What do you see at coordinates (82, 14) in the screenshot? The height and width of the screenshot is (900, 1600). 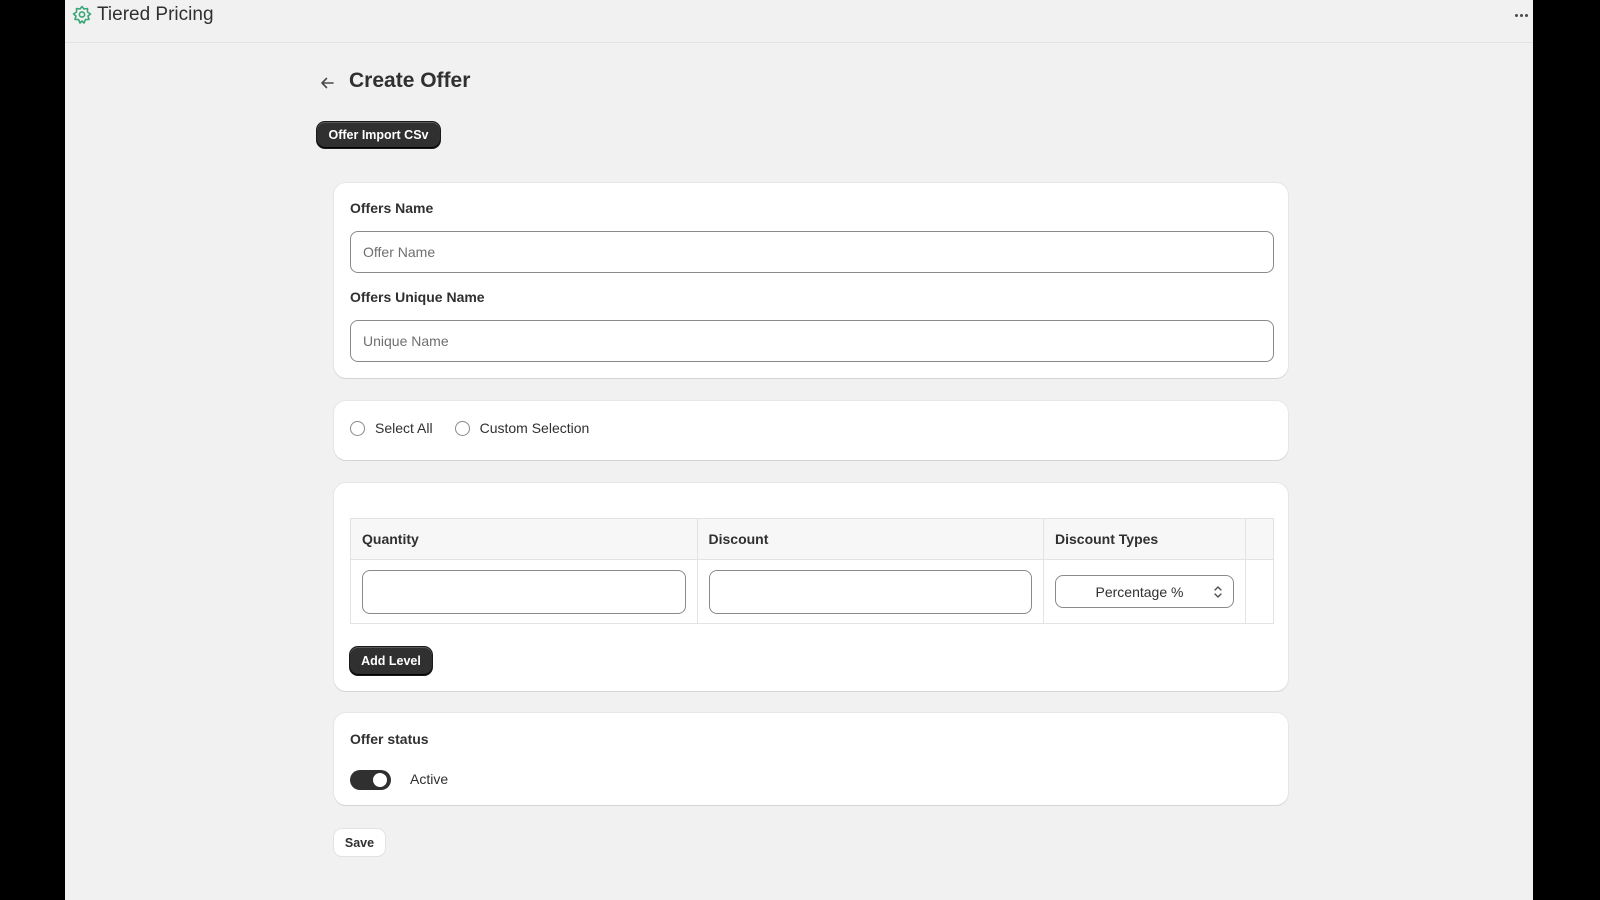 I see `tiered-pricing-logo-icon` at bounding box center [82, 14].